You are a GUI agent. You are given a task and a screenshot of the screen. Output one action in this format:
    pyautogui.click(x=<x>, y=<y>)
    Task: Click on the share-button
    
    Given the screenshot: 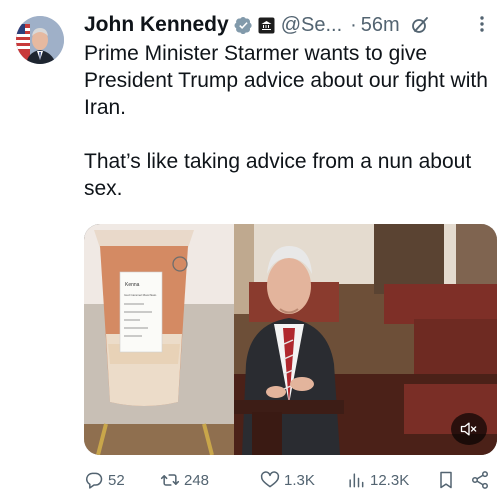 What is the action you would take?
    pyautogui.click(x=482, y=480)
    